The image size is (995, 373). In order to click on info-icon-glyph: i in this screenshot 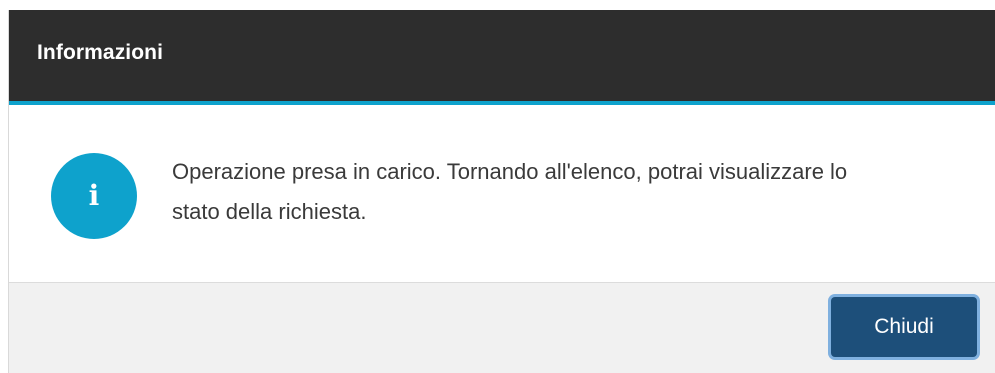, I will do `click(94, 195)`.